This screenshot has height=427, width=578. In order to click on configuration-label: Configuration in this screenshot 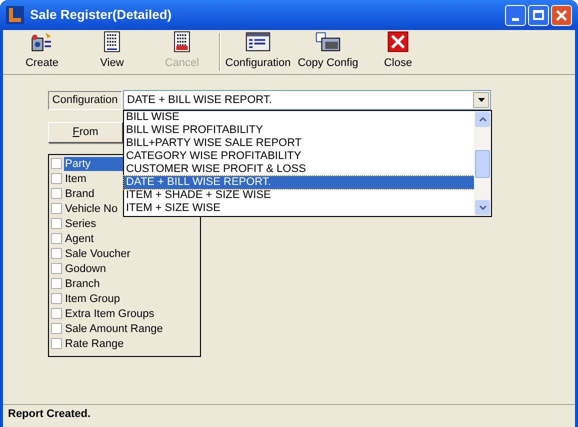, I will do `click(85, 100)`.